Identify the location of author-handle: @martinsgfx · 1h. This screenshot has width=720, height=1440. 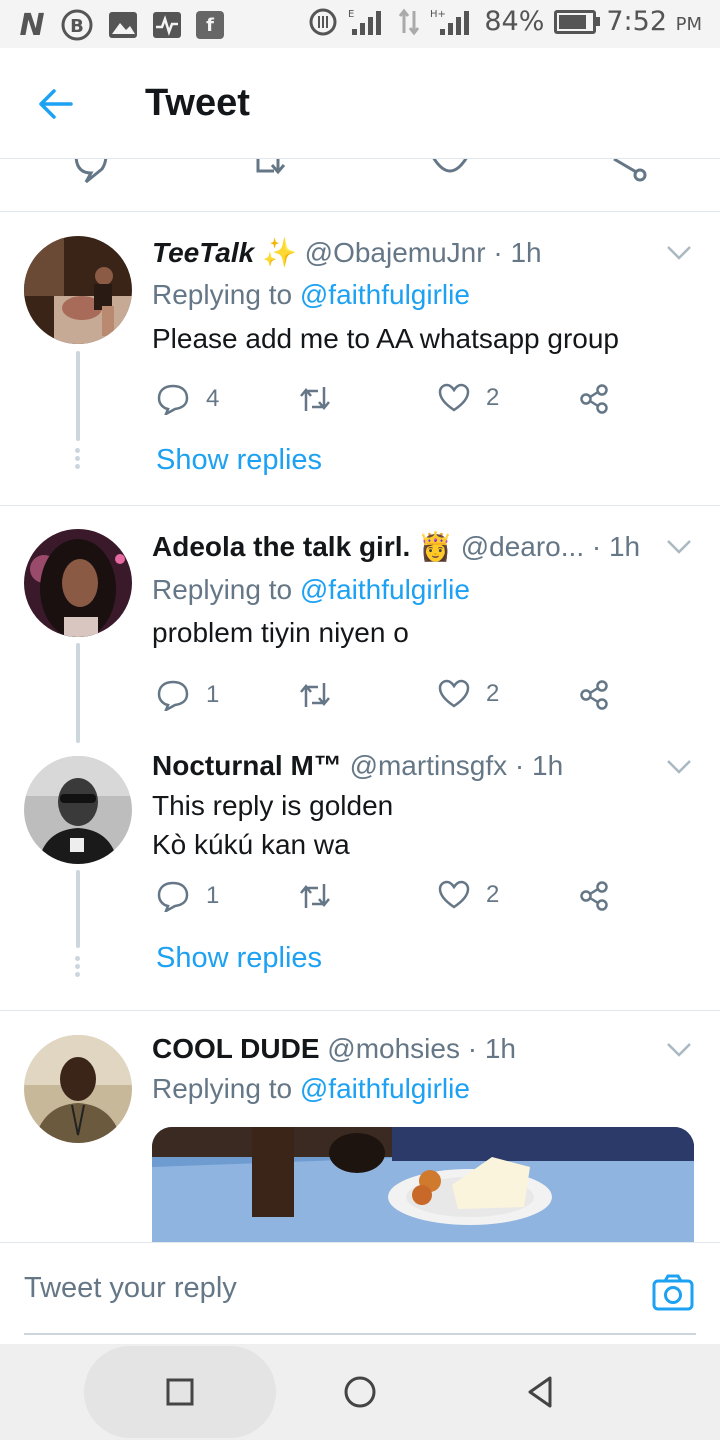
(456, 765).